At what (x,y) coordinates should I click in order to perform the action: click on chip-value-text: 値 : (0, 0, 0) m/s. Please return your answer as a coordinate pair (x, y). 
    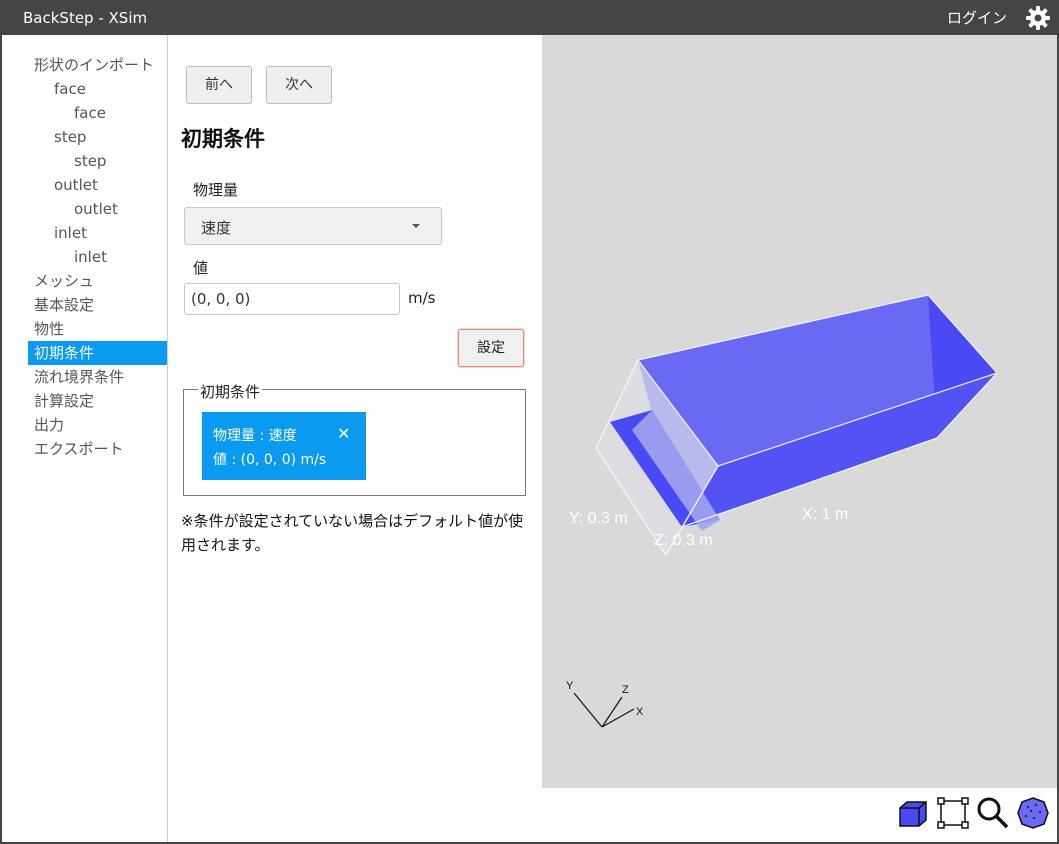
    Looking at the image, I should click on (270, 460).